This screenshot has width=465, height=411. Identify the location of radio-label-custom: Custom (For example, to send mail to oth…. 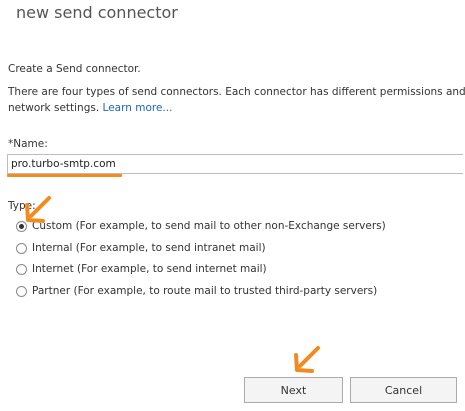
(209, 226).